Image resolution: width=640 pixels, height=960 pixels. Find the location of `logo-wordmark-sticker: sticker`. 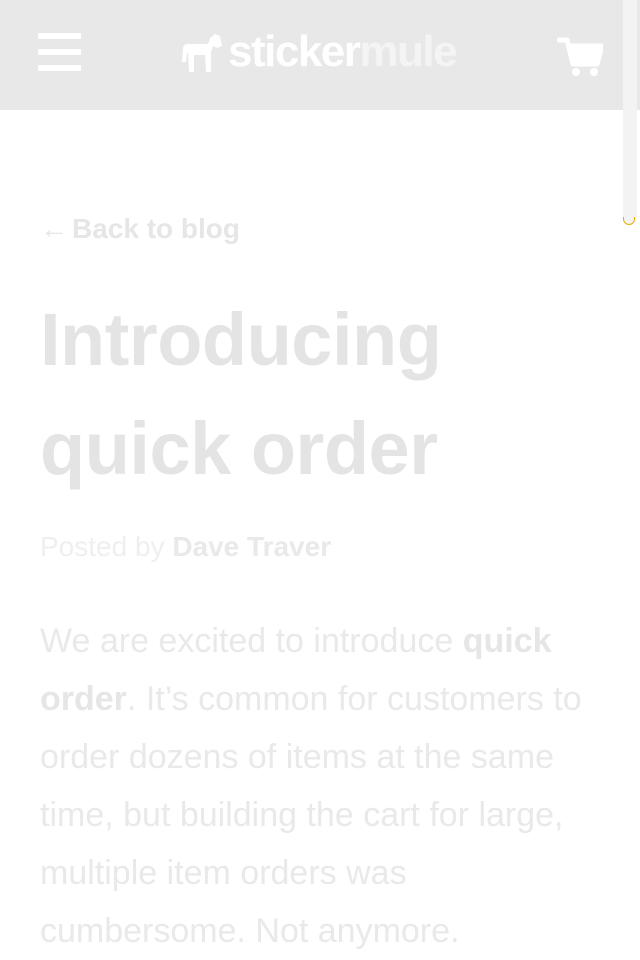

logo-wordmark-sticker: sticker is located at coordinates (294, 51).